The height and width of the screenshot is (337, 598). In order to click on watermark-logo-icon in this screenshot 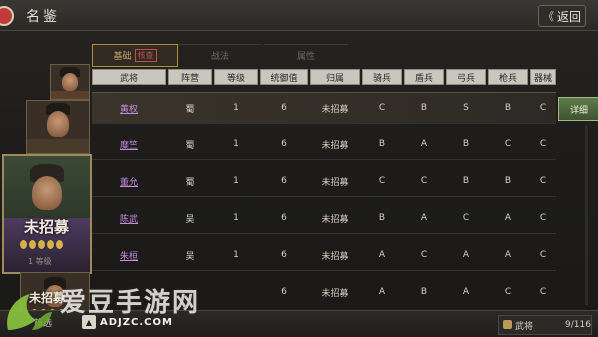, I will do `click(29, 312)`.